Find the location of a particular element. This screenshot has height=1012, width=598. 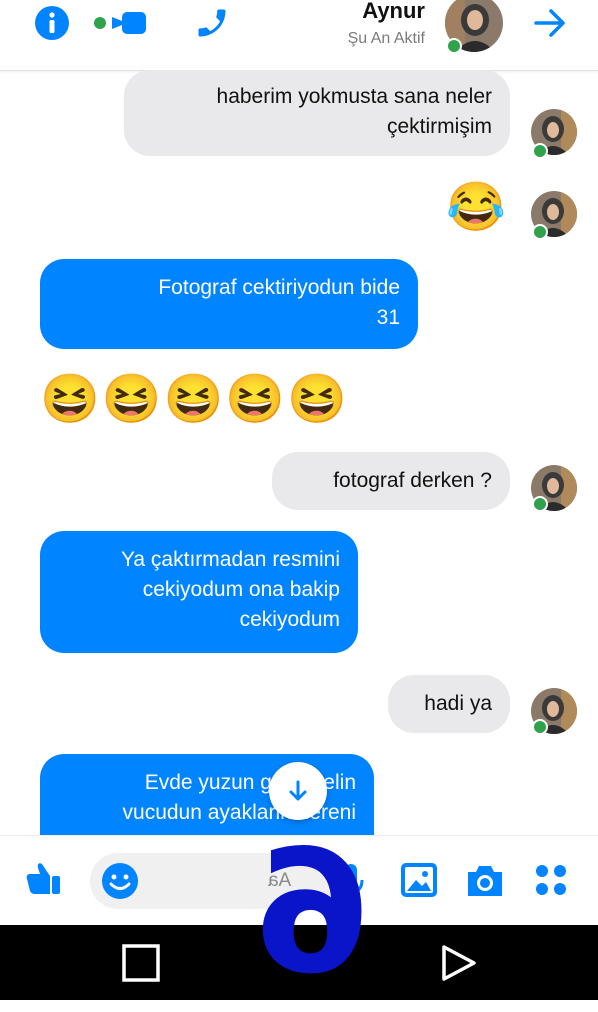

message-text: haberim yokmusta sana neler is located at coordinates (354, 96).